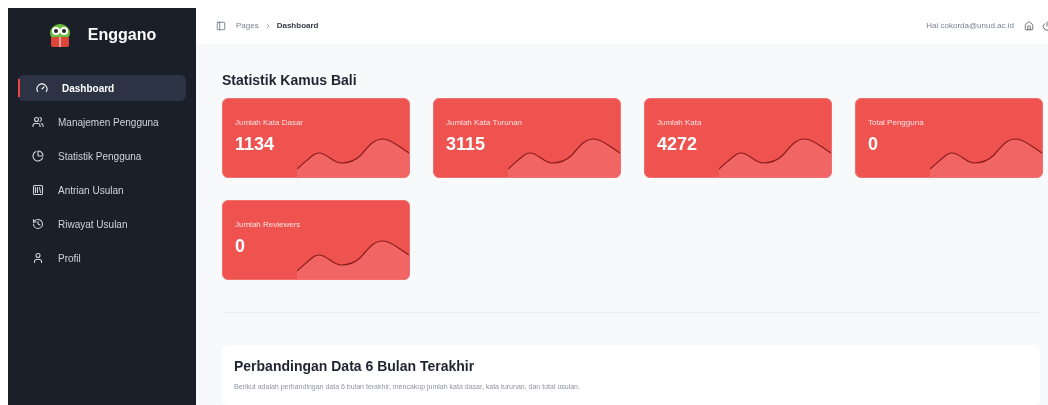 The image size is (1048, 405). I want to click on user-greeting: Hai cokorda@unud.ac.id, so click(970, 26).